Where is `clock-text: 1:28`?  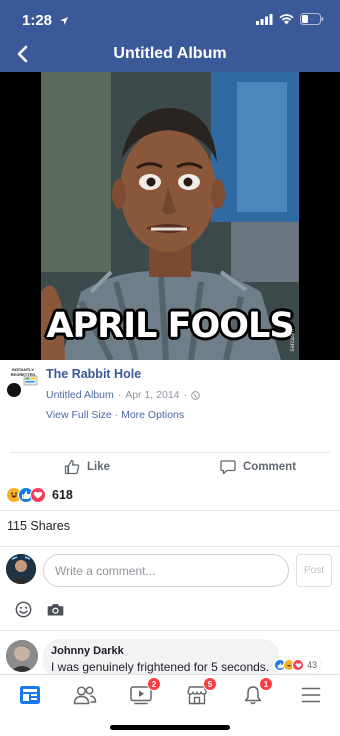 clock-text: 1:28 is located at coordinates (37, 20).